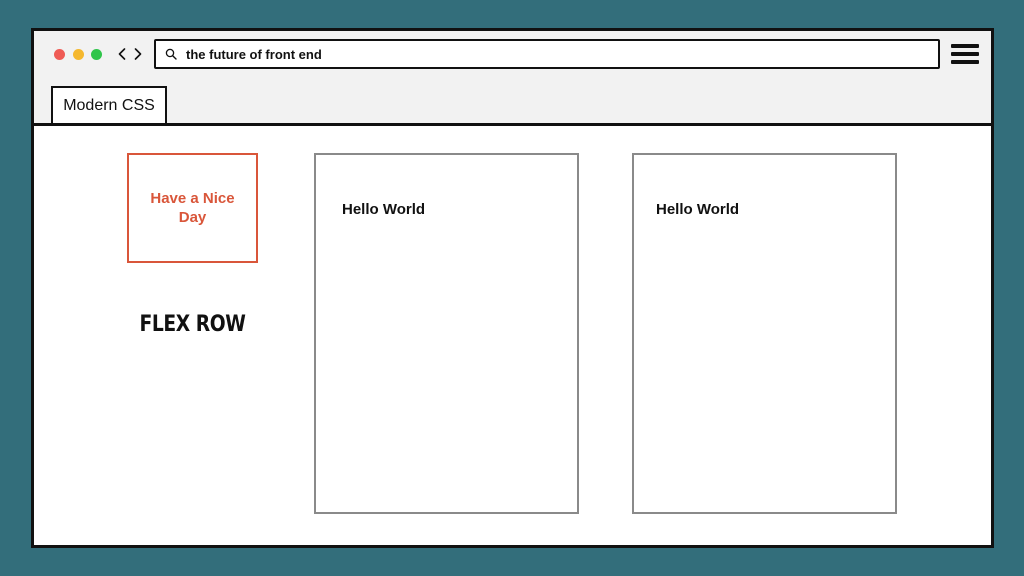 The image size is (1024, 576). What do you see at coordinates (192, 324) in the screenshot?
I see `layout-label: FLEX ROW` at bounding box center [192, 324].